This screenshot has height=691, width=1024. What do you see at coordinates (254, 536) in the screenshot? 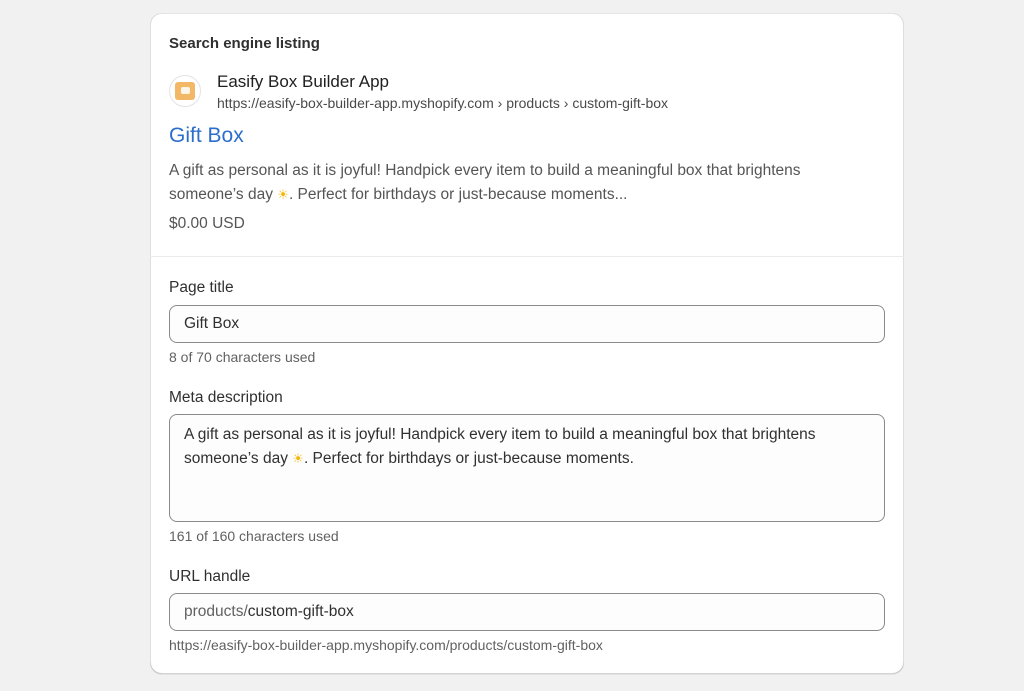
I see `meta-description-char-count: 161 of 160 characters used` at bounding box center [254, 536].